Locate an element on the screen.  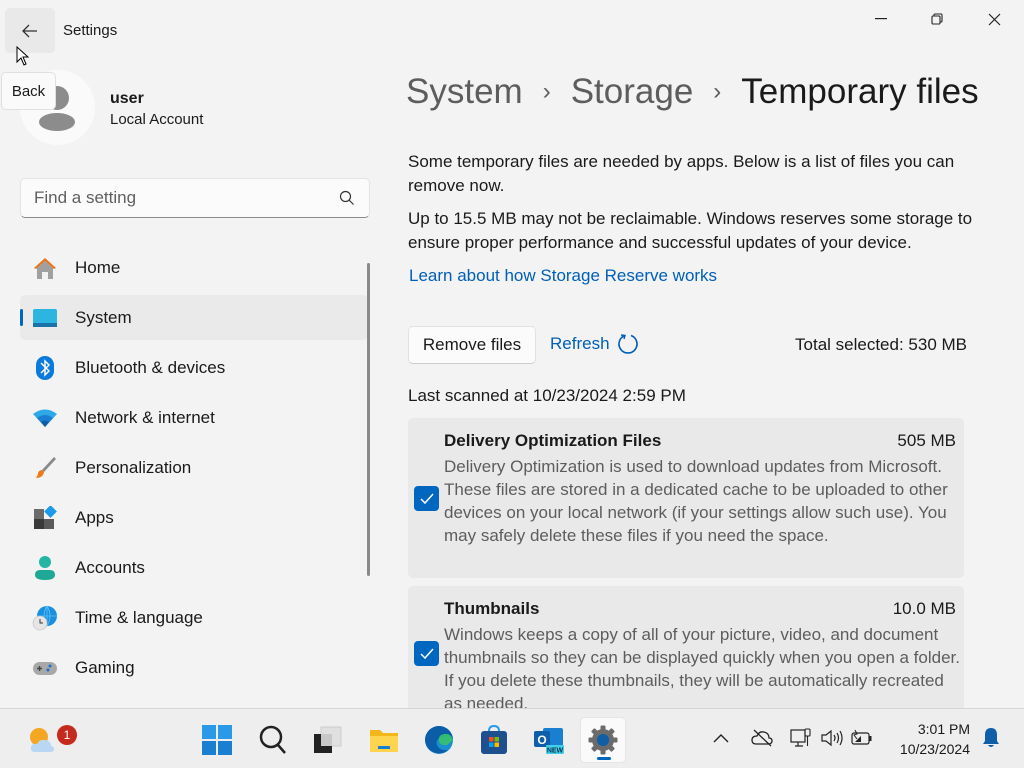
taskbar-outlook: O NEW is located at coordinates (549, 740).